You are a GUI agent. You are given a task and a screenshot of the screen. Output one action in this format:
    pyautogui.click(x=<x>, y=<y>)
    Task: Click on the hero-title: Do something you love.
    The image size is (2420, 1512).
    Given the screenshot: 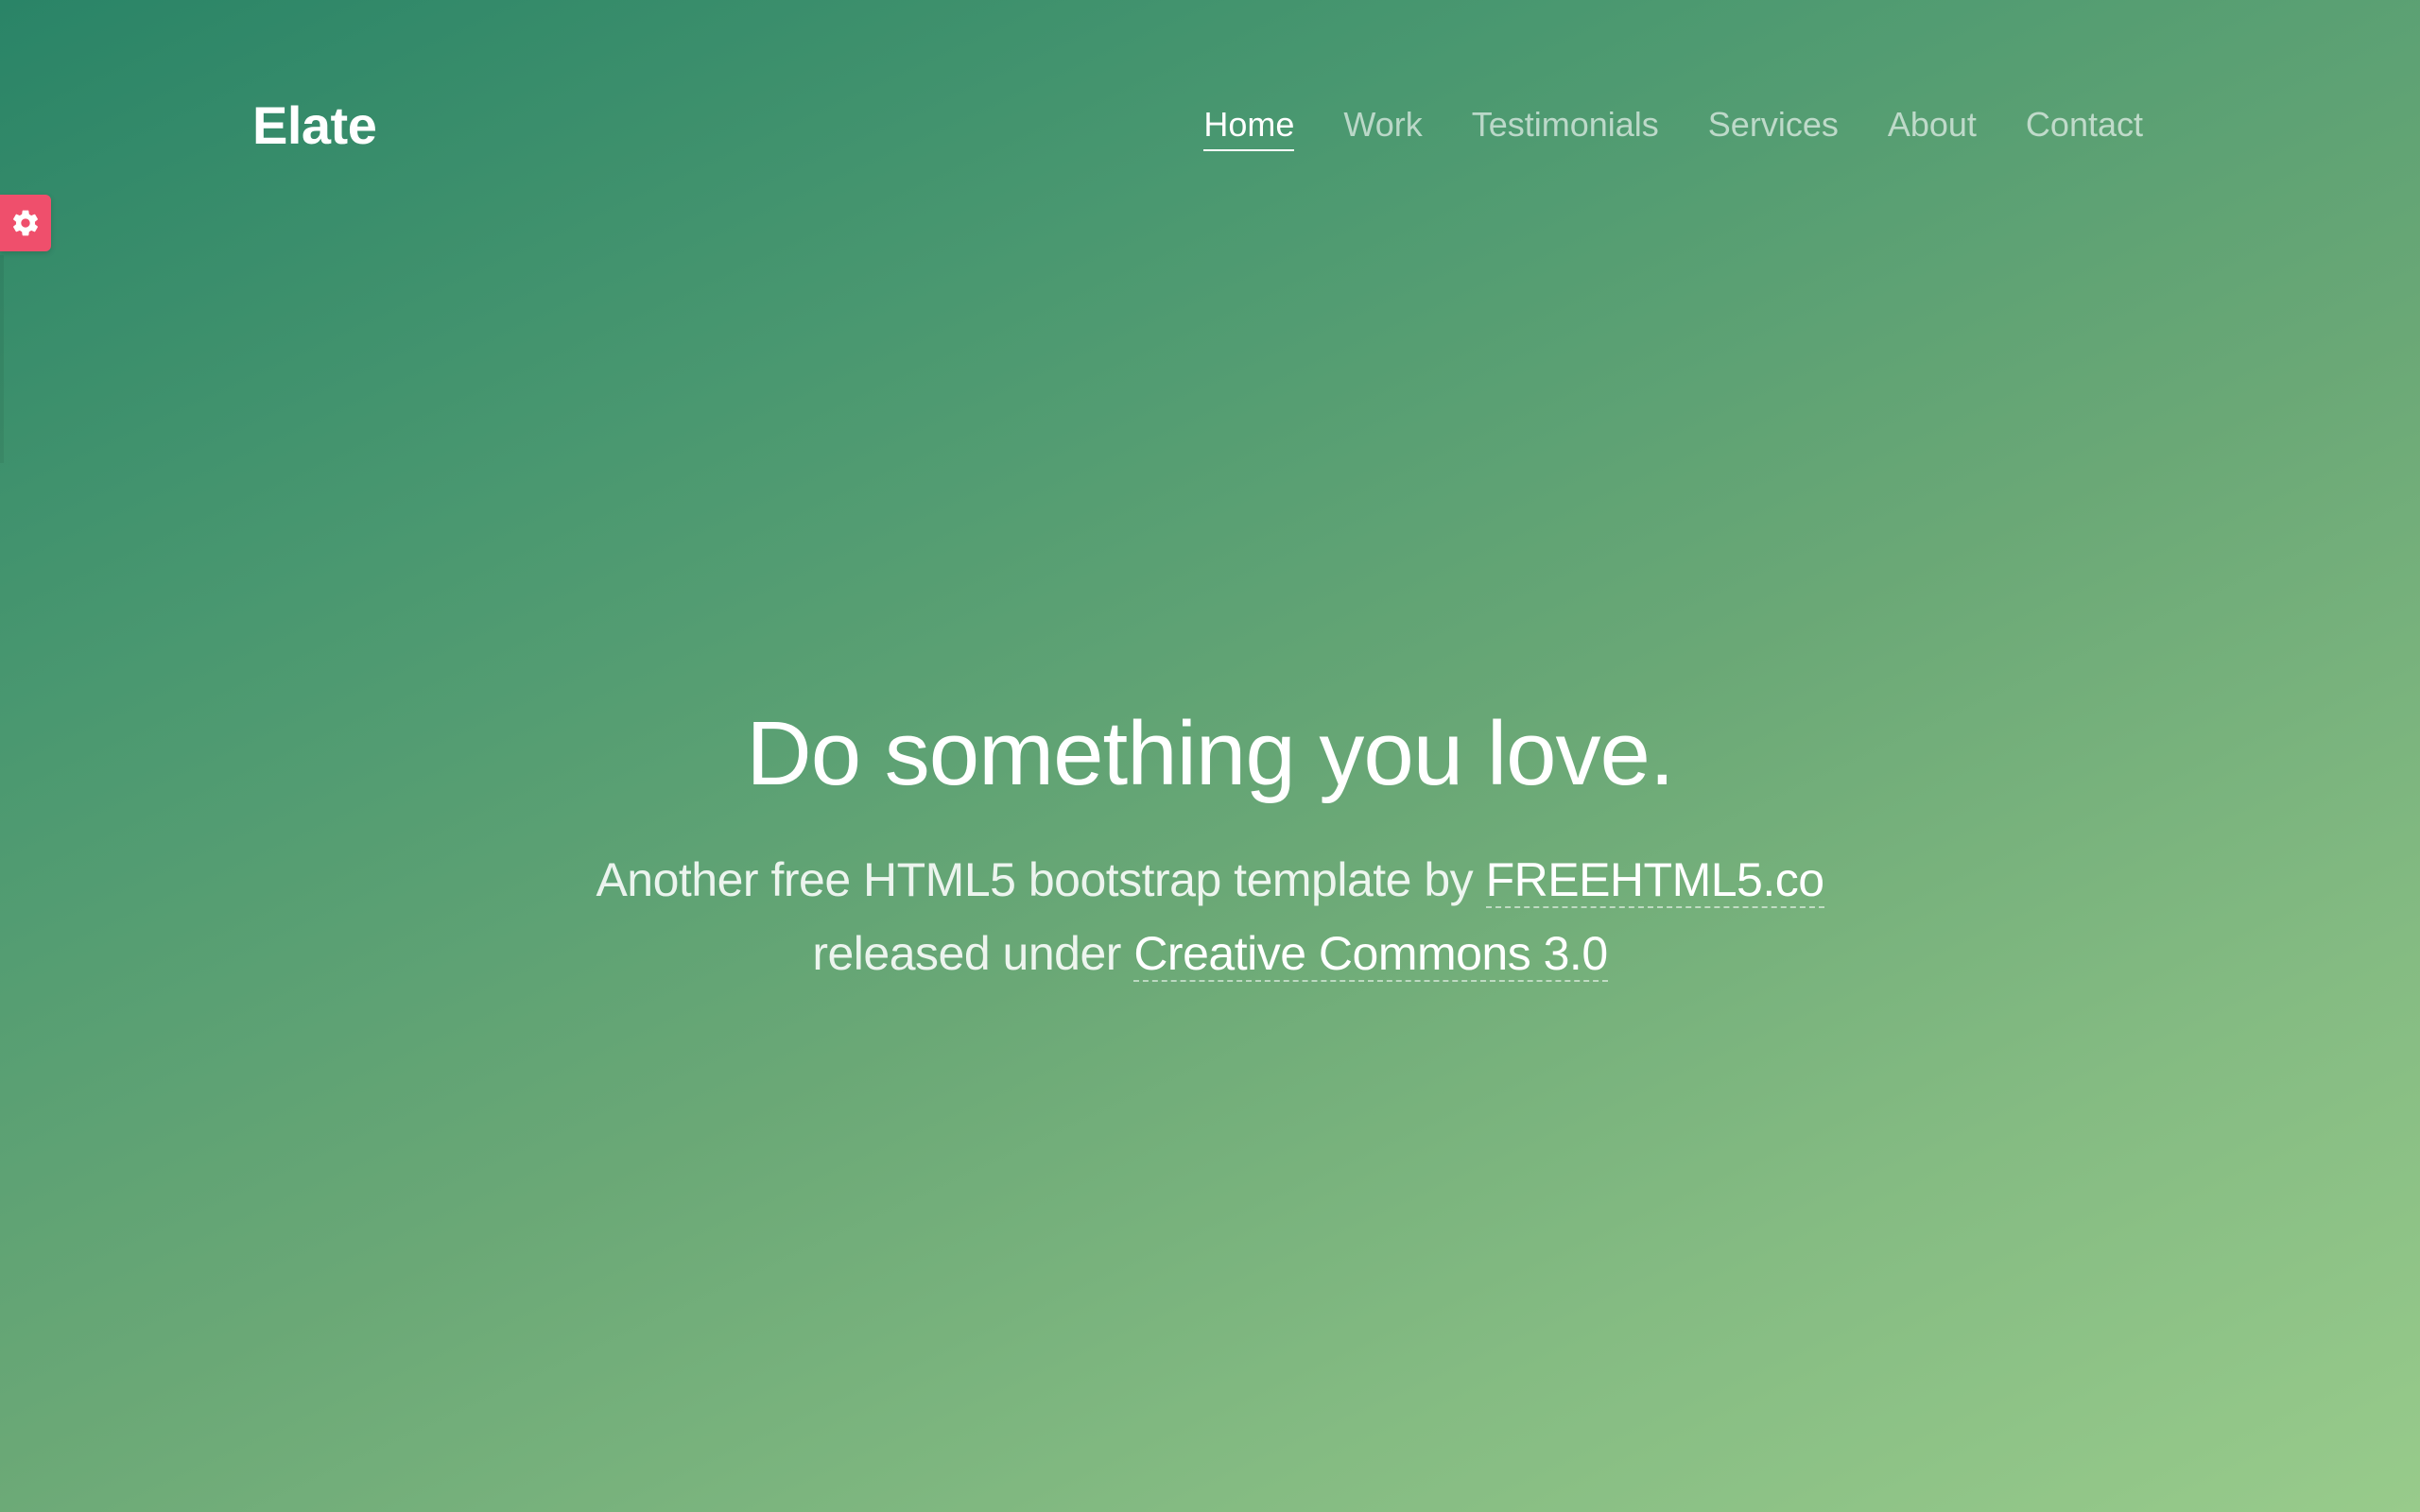 What is the action you would take?
    pyautogui.click(x=1210, y=753)
    